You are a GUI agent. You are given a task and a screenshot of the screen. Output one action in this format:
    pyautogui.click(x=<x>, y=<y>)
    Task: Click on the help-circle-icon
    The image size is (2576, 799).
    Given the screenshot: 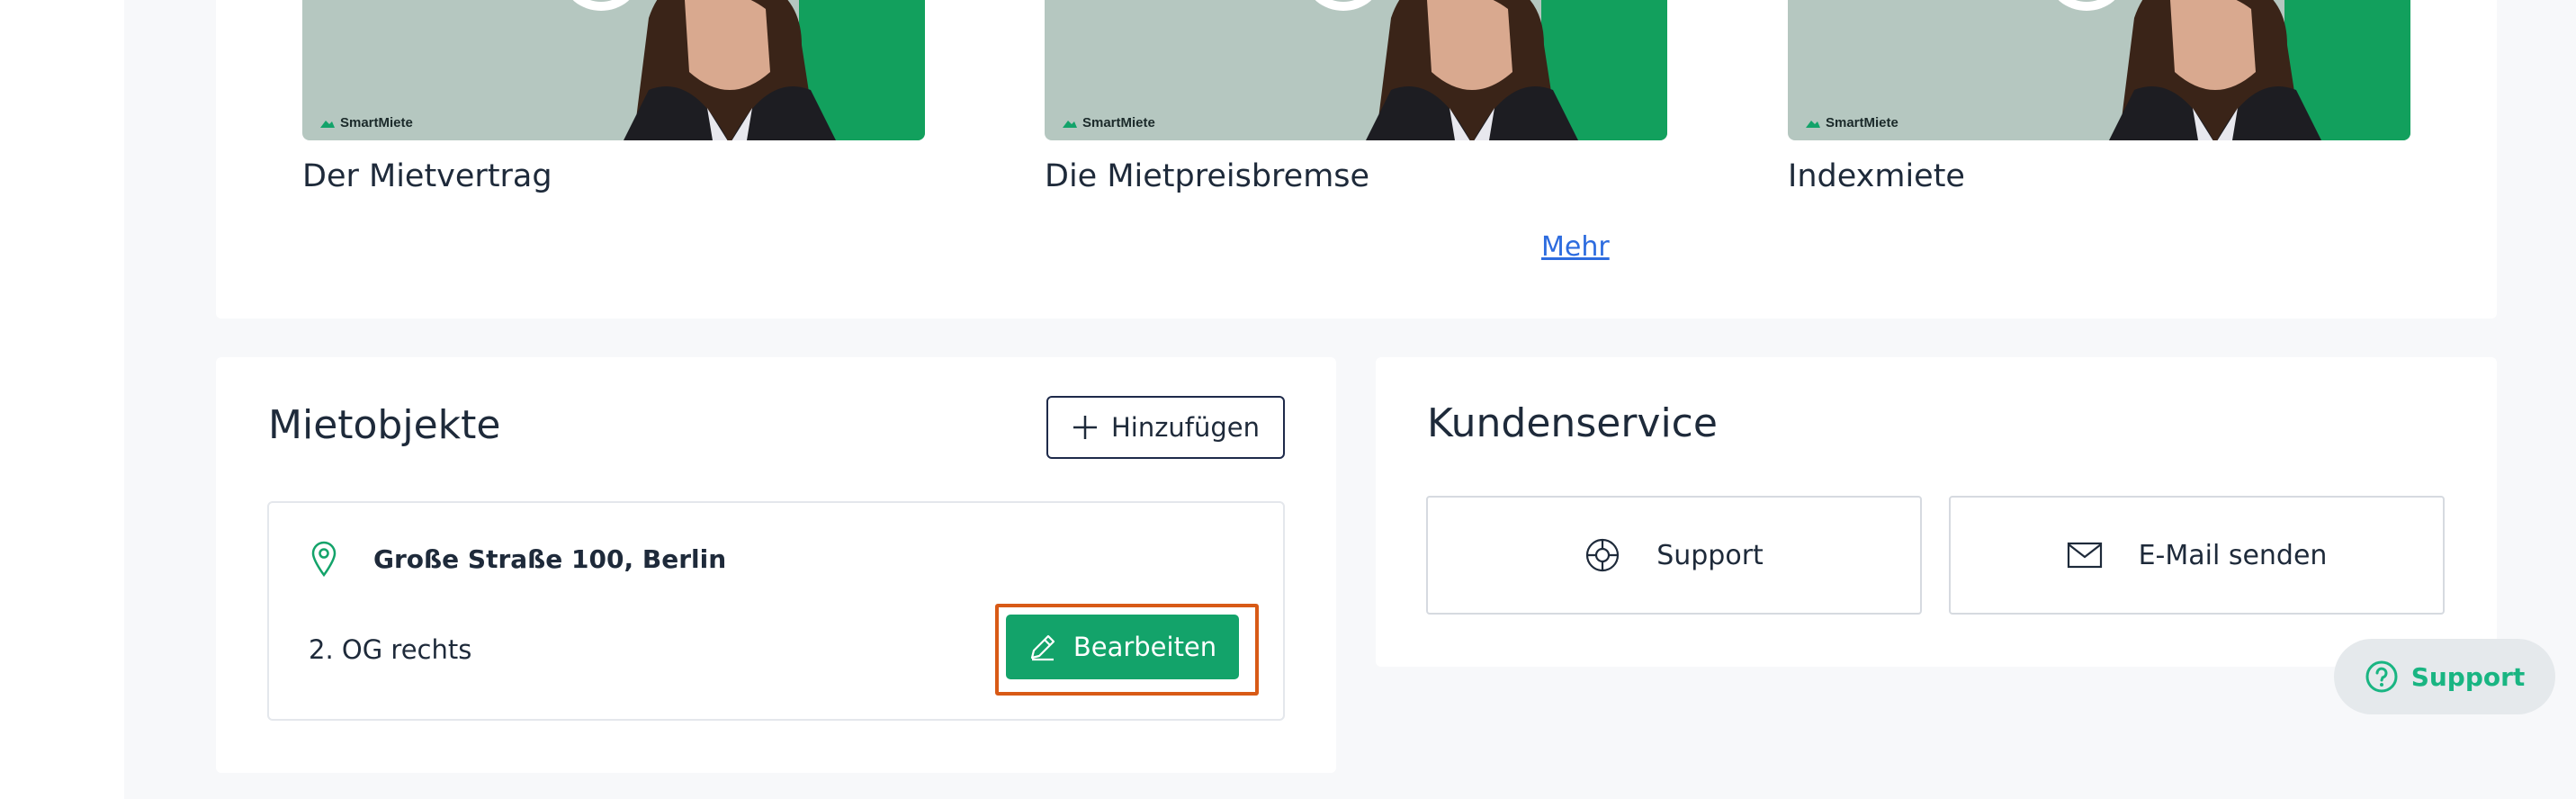 What is the action you would take?
    pyautogui.click(x=2382, y=676)
    